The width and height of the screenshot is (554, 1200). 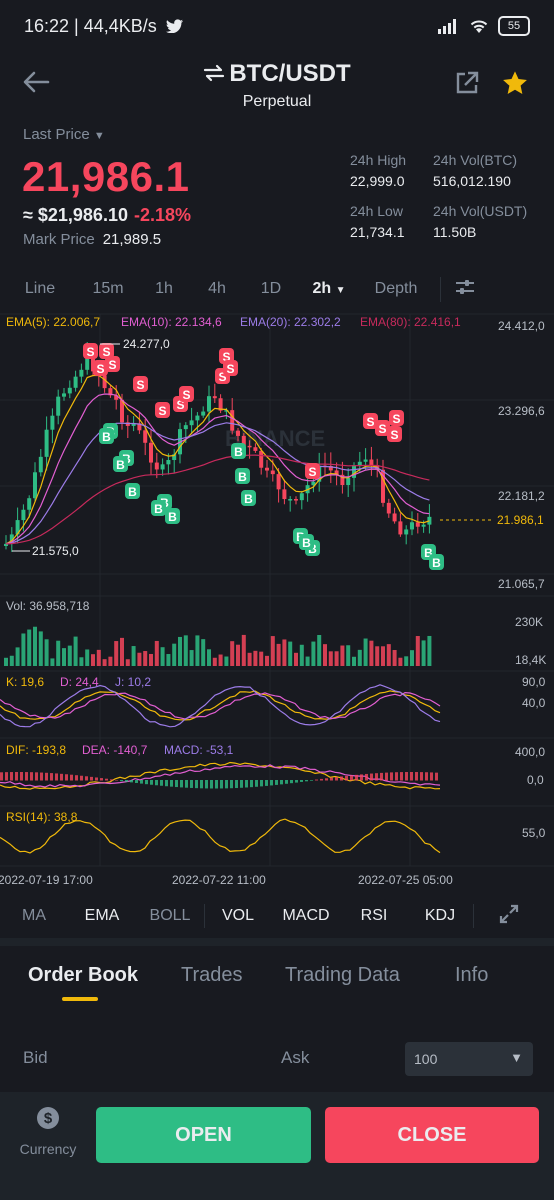 What do you see at coordinates (219, 880) in the screenshot?
I see `time-label: 2022-07-22 11:00` at bounding box center [219, 880].